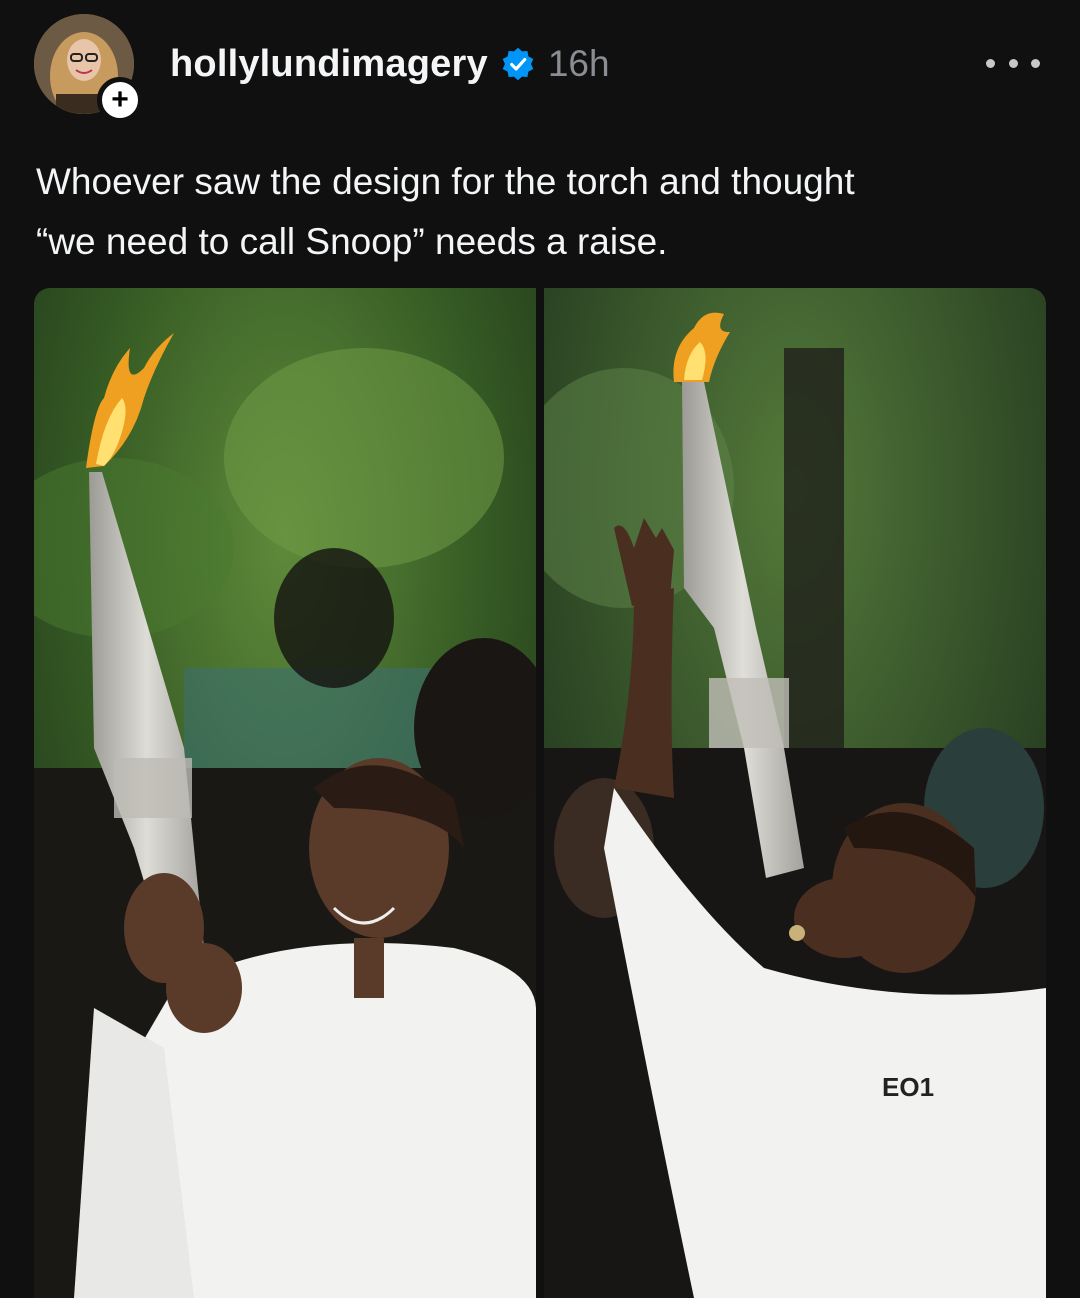 This screenshot has width=1080, height=1298. Describe the element at coordinates (908, 1087) in the screenshot. I see `shirt-text: EO1` at that location.